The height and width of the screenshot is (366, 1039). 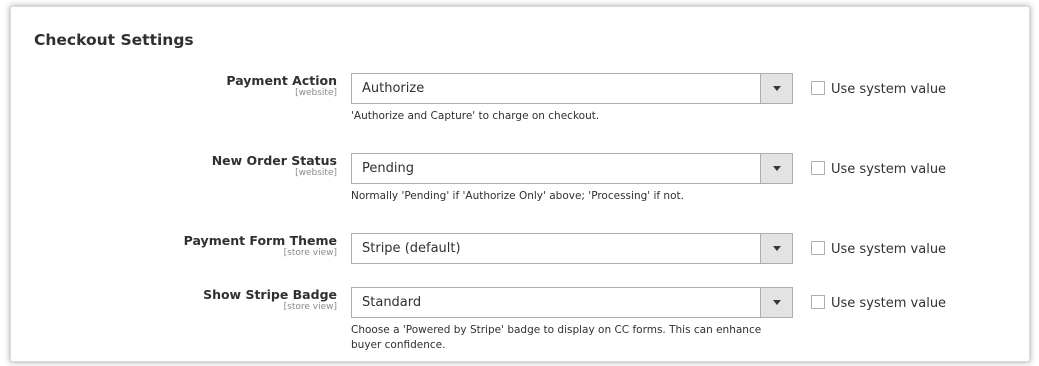 I want to click on payment-form-theme-use-system-value: Use system value, so click(x=878, y=249).